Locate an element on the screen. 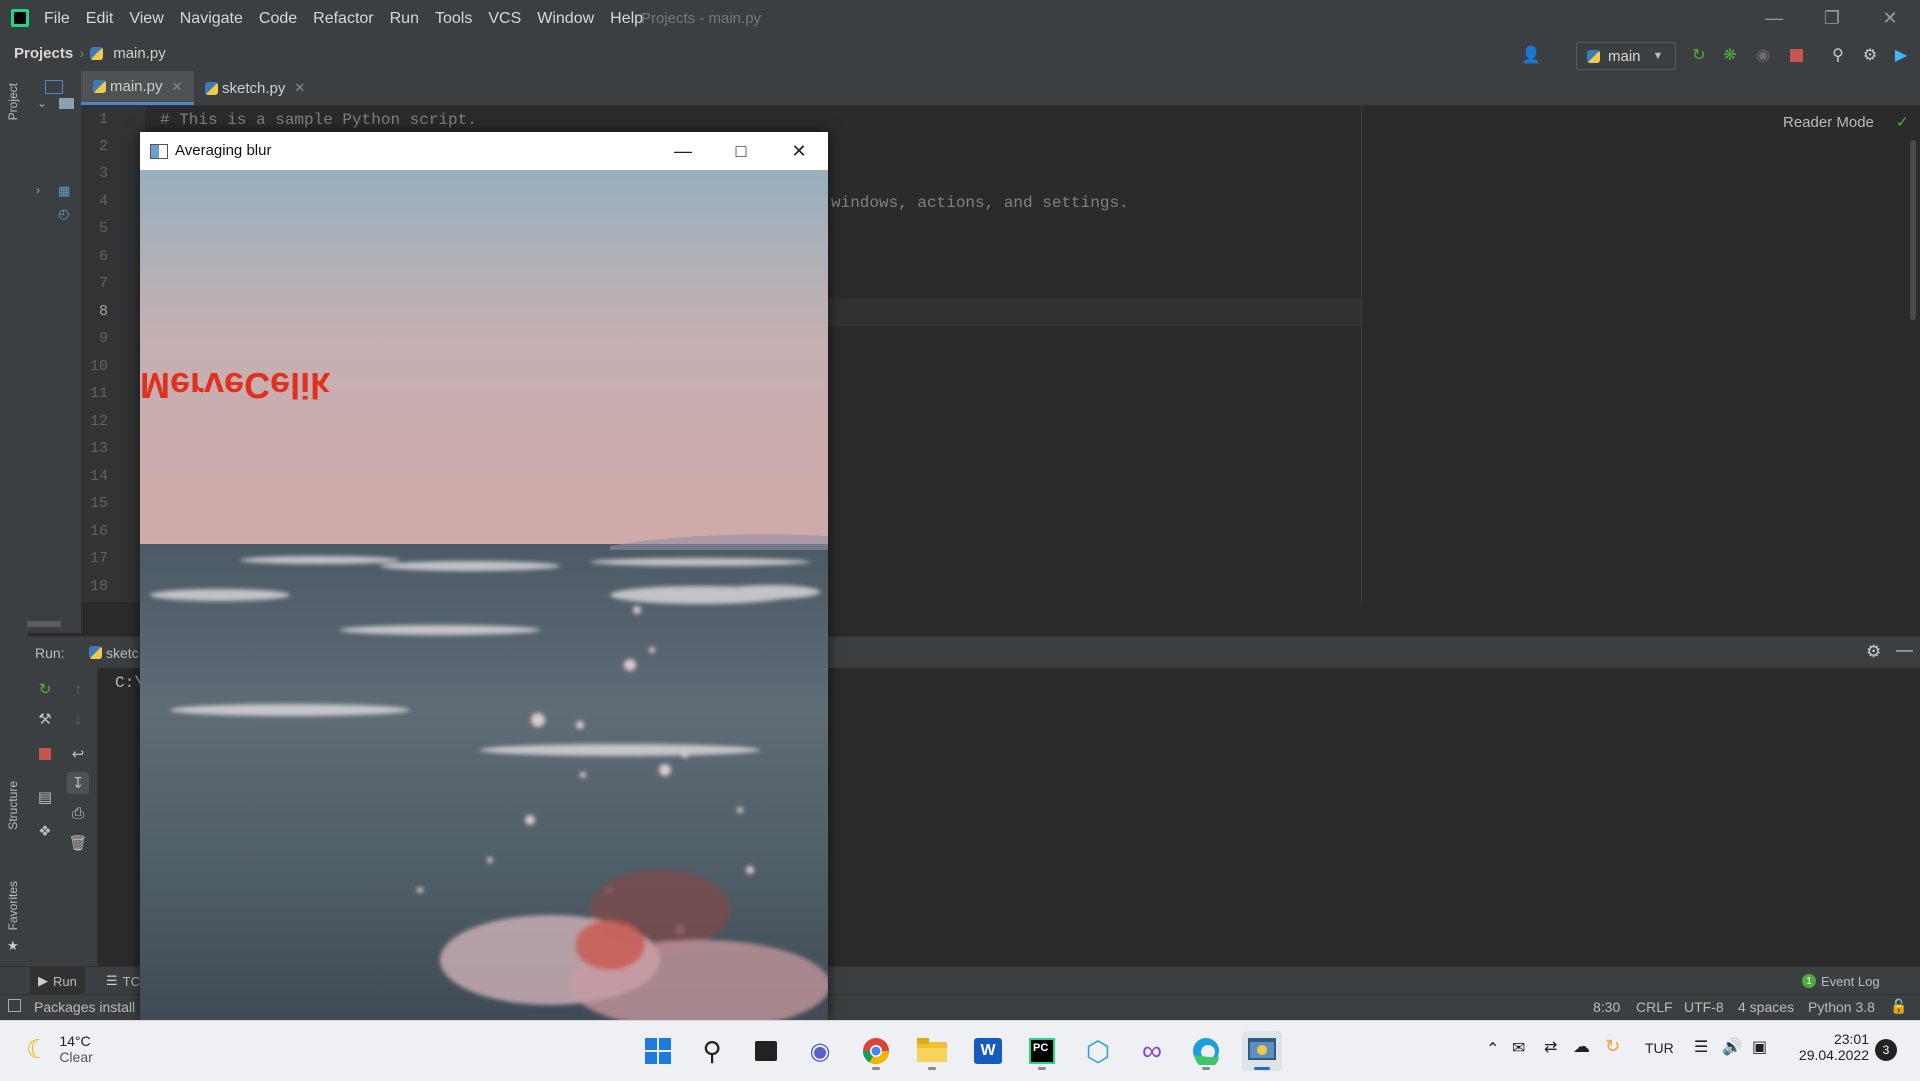 This screenshot has height=1081, width=1920. status-message: Packages install is located at coordinates (84, 1007).